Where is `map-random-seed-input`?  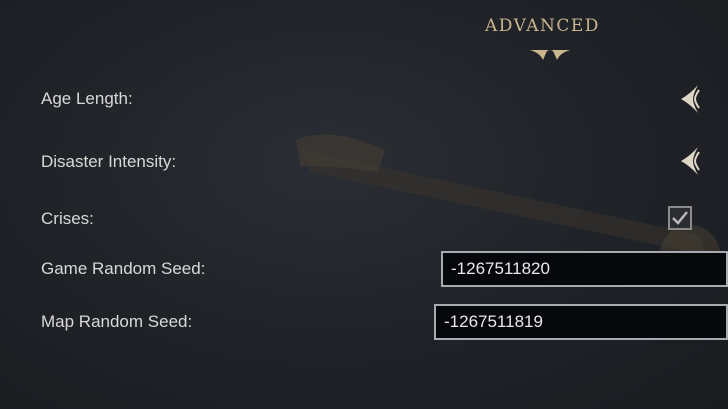
map-random-seed-input is located at coordinates (581, 322).